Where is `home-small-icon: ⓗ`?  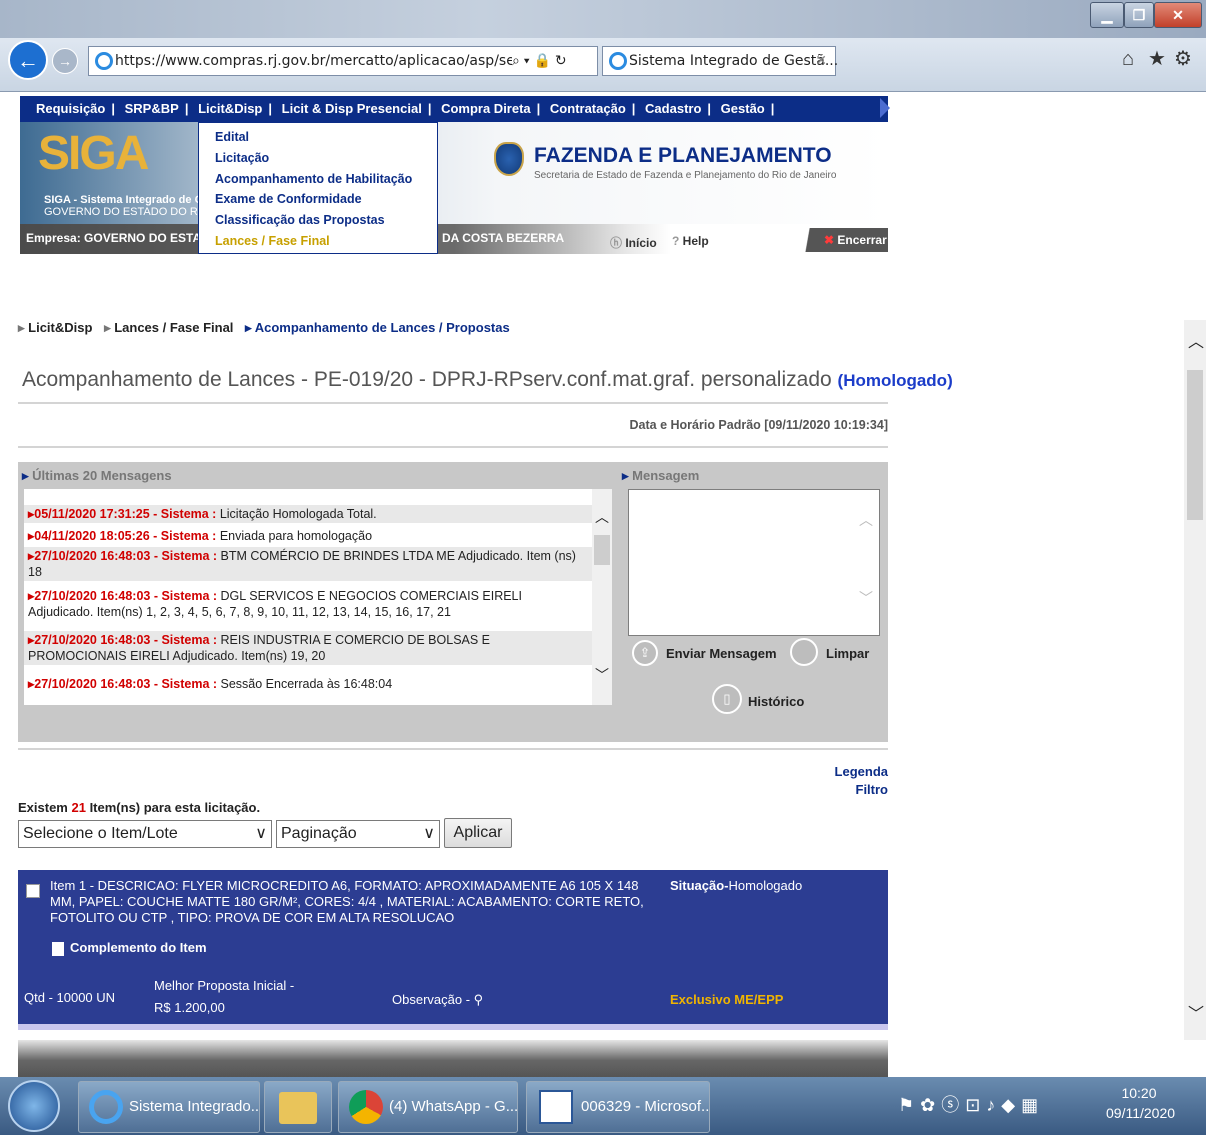 home-small-icon: ⓗ is located at coordinates (618, 243).